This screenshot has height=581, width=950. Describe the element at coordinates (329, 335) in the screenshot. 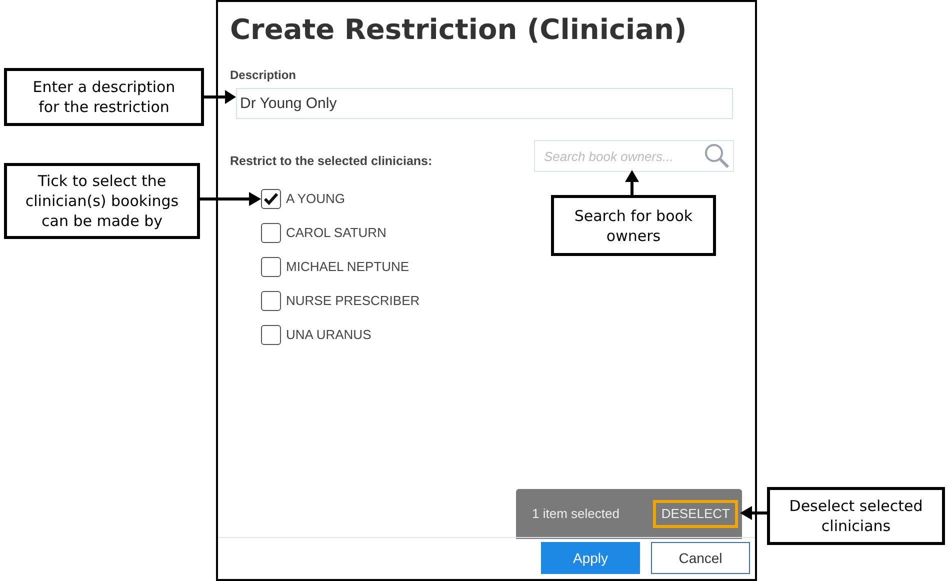

I see `clinician-name: UNA URANUS` at that location.